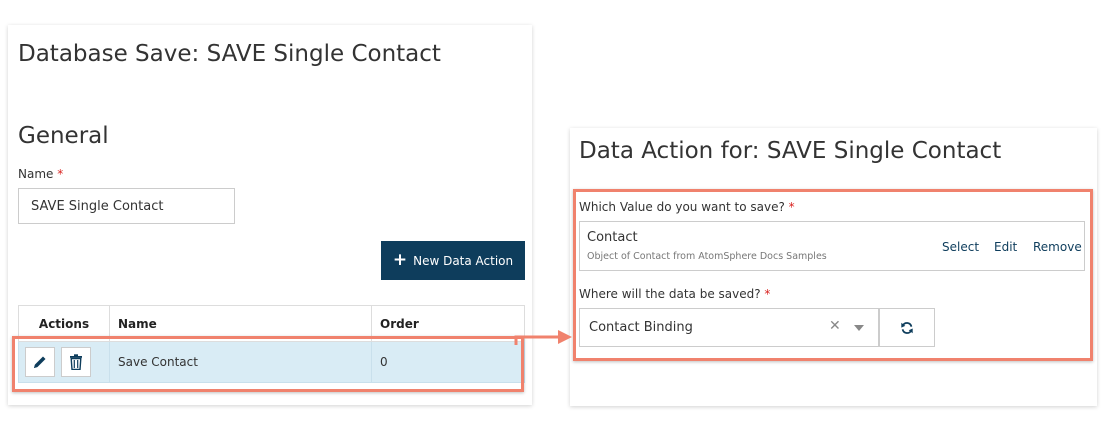 The height and width of the screenshot is (438, 1104). I want to click on edit-row-button, so click(40, 362).